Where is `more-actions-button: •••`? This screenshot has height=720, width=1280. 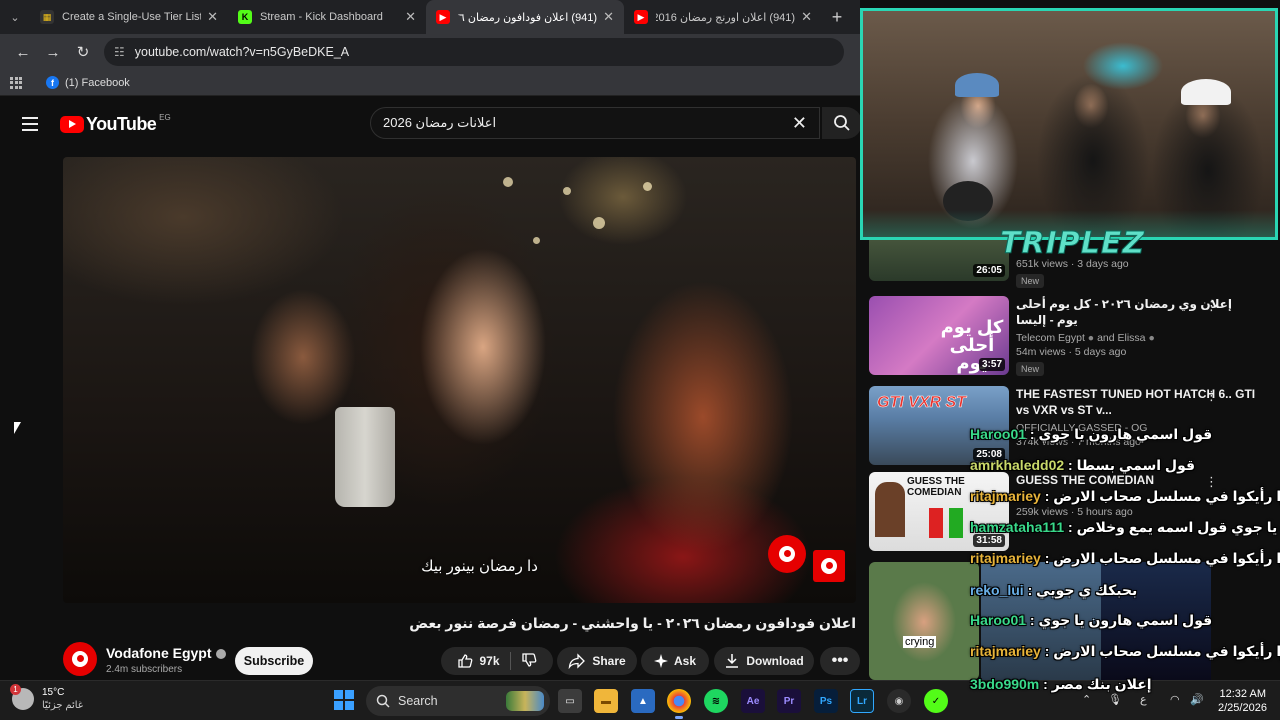
more-actions-button: ••• is located at coordinates (840, 661).